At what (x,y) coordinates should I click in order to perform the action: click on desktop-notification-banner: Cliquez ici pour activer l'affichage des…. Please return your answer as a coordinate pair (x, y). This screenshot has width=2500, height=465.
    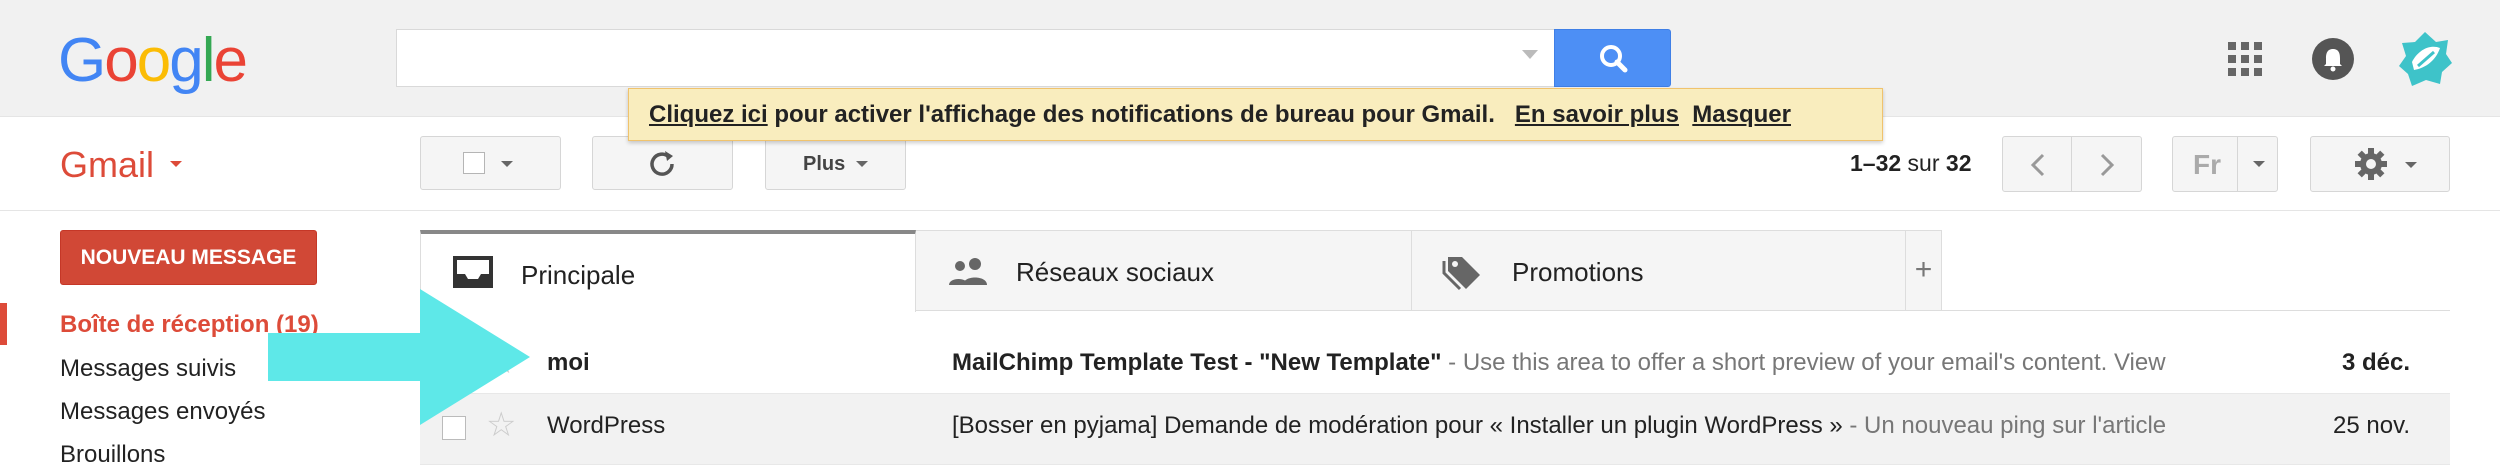
    Looking at the image, I should click on (1255, 114).